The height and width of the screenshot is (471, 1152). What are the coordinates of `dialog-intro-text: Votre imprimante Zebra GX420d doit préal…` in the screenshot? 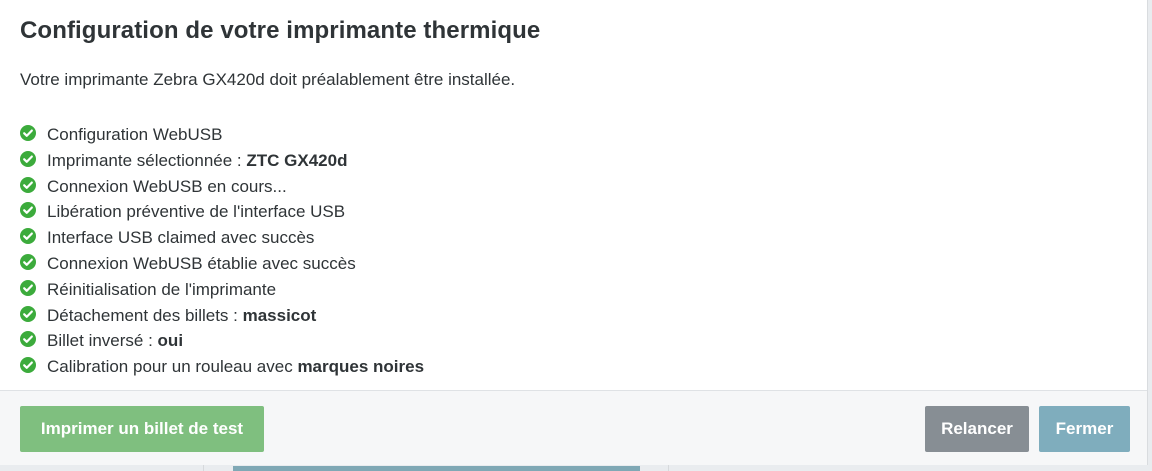 It's located at (268, 79).